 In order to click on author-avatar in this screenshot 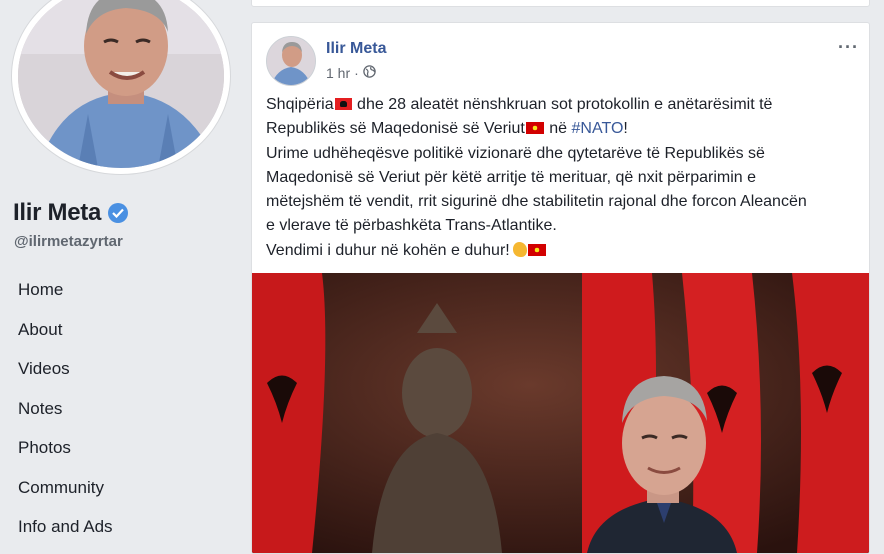, I will do `click(291, 61)`.